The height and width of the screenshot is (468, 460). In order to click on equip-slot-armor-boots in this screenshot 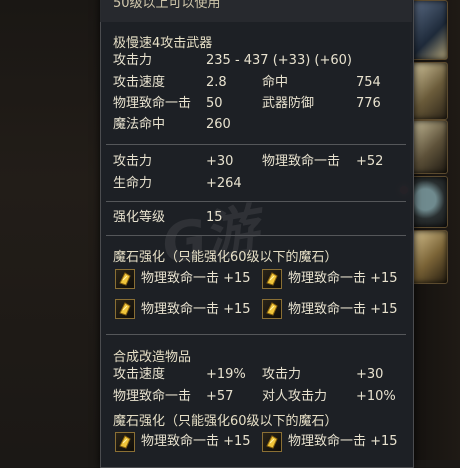, I will do `click(429, 257)`.